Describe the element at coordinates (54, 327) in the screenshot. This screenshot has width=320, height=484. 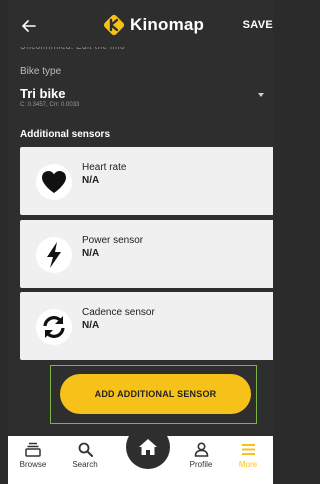
I see `sync-icon` at that location.